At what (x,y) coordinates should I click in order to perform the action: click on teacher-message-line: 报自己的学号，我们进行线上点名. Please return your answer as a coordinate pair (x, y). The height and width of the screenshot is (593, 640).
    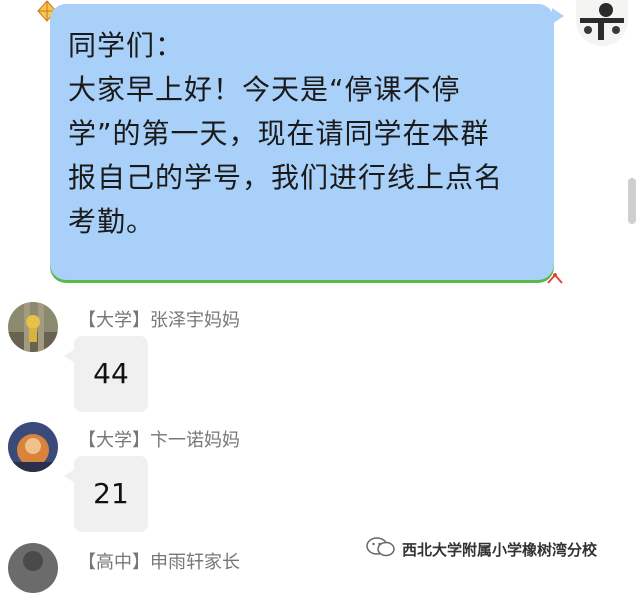
    Looking at the image, I should click on (286, 177).